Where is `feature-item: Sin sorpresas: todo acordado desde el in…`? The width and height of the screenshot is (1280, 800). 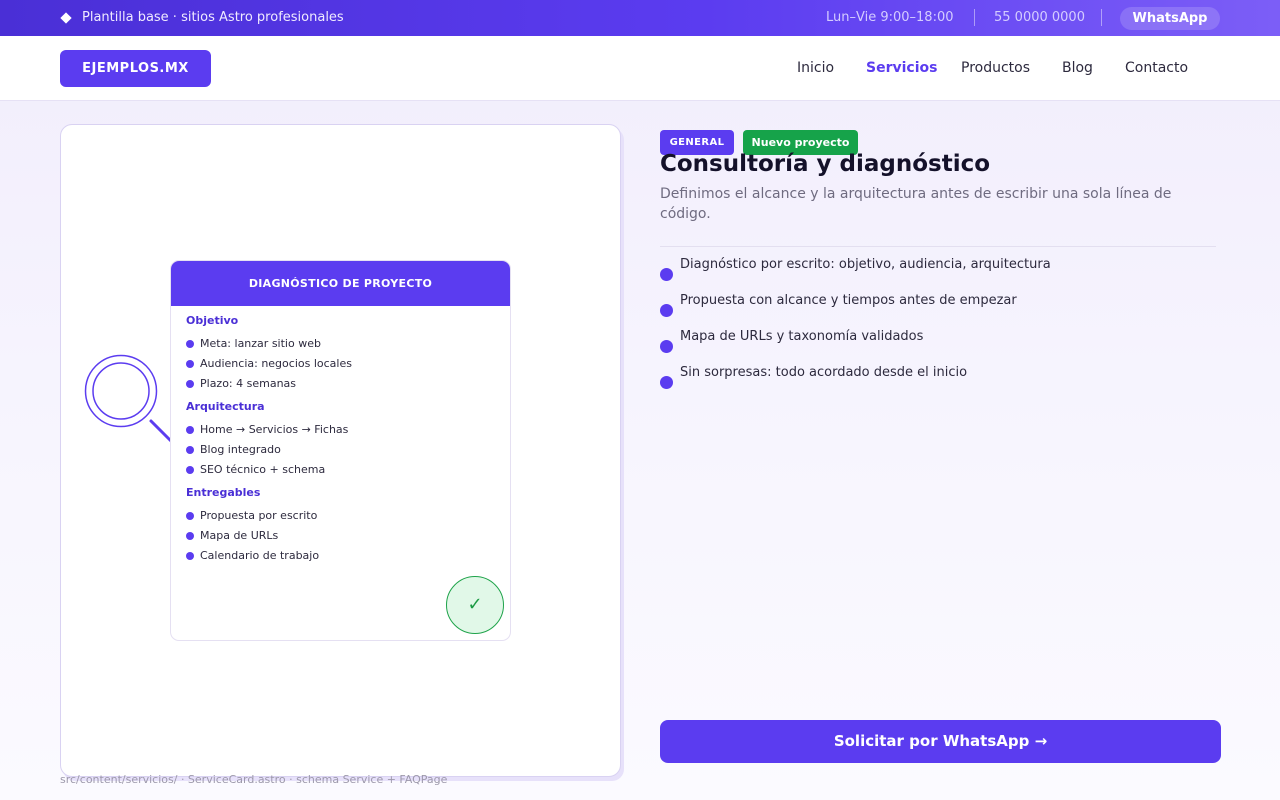 feature-item: Sin sorpresas: todo acordado desde el in… is located at coordinates (938, 382).